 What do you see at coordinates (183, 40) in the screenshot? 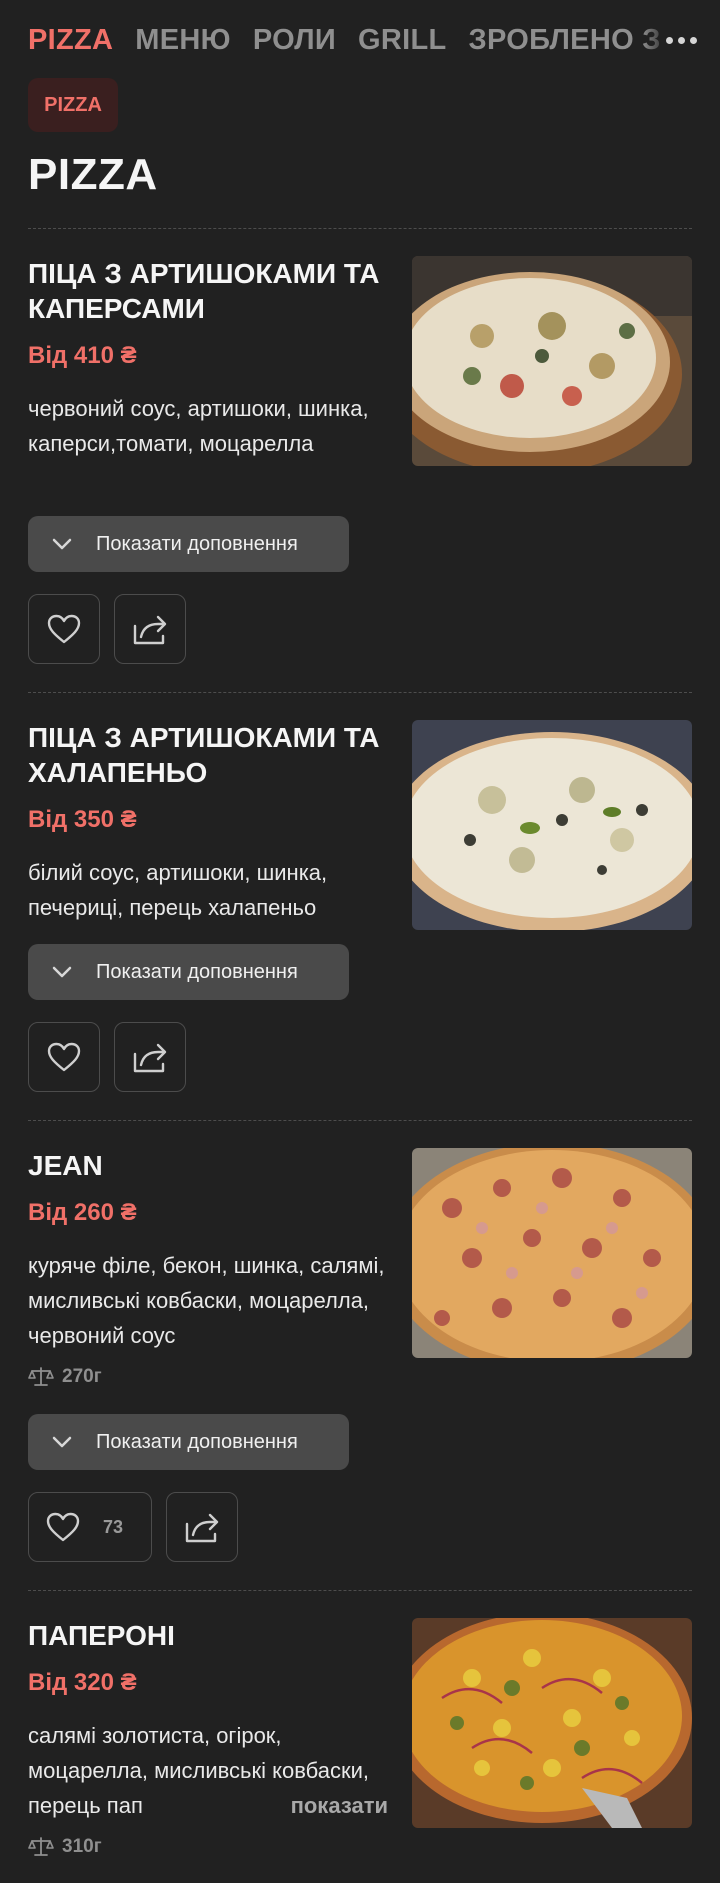
I see `nav-item-menu: МЕНЮ` at bounding box center [183, 40].